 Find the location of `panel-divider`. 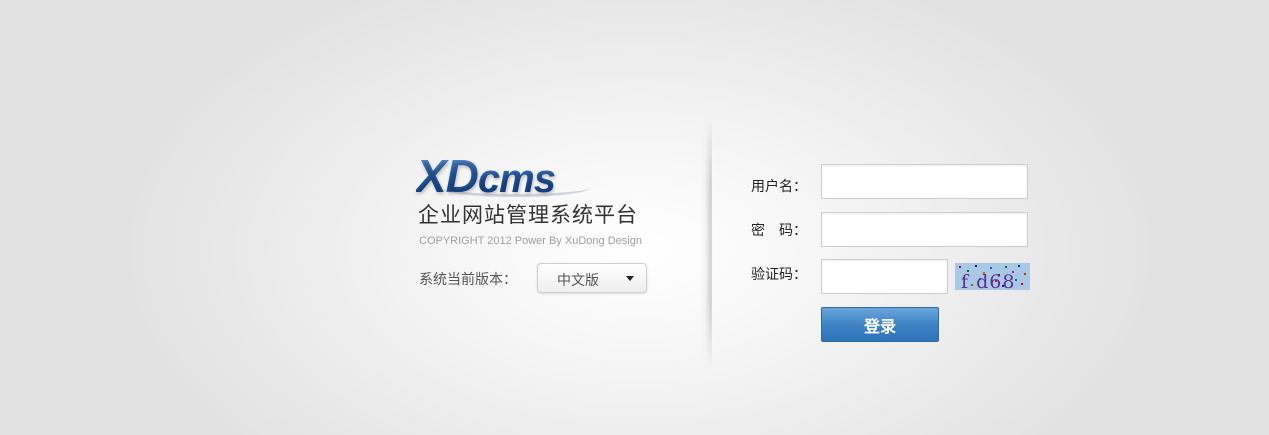

panel-divider is located at coordinates (707, 243).